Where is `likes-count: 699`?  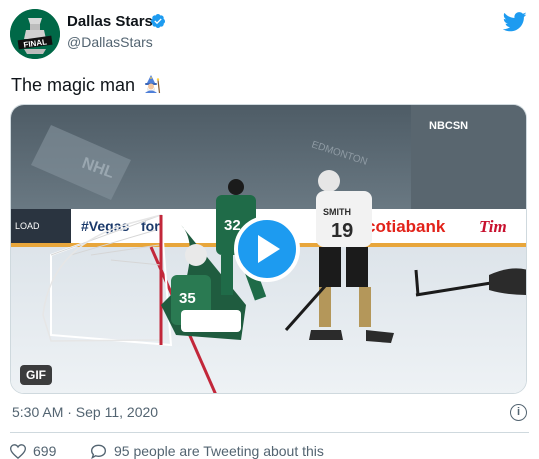 likes-count: 699 is located at coordinates (45, 451).